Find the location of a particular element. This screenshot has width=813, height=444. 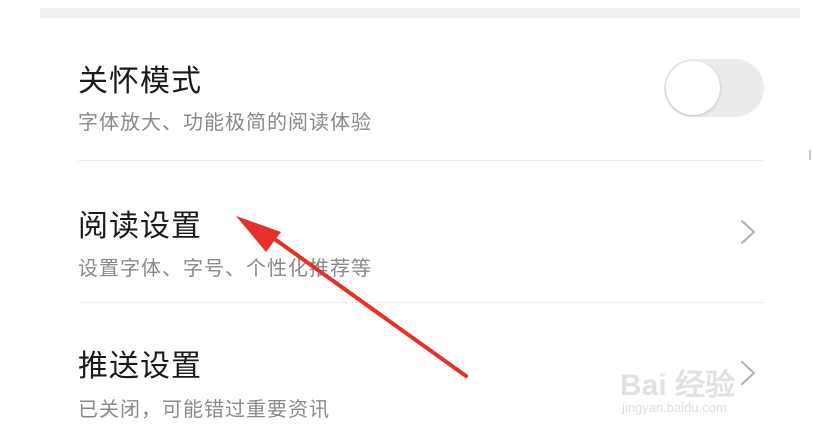

care-mode-toggle is located at coordinates (714, 88).